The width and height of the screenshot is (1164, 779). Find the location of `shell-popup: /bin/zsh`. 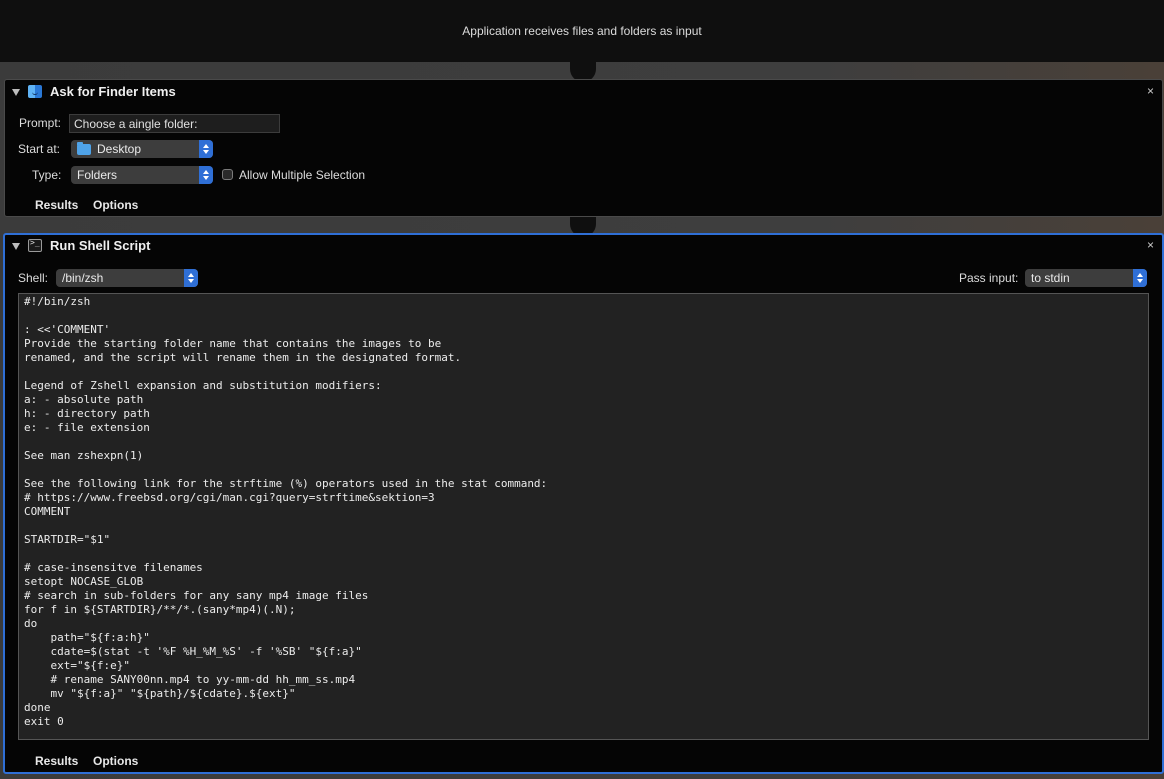

shell-popup: /bin/zsh is located at coordinates (127, 278).